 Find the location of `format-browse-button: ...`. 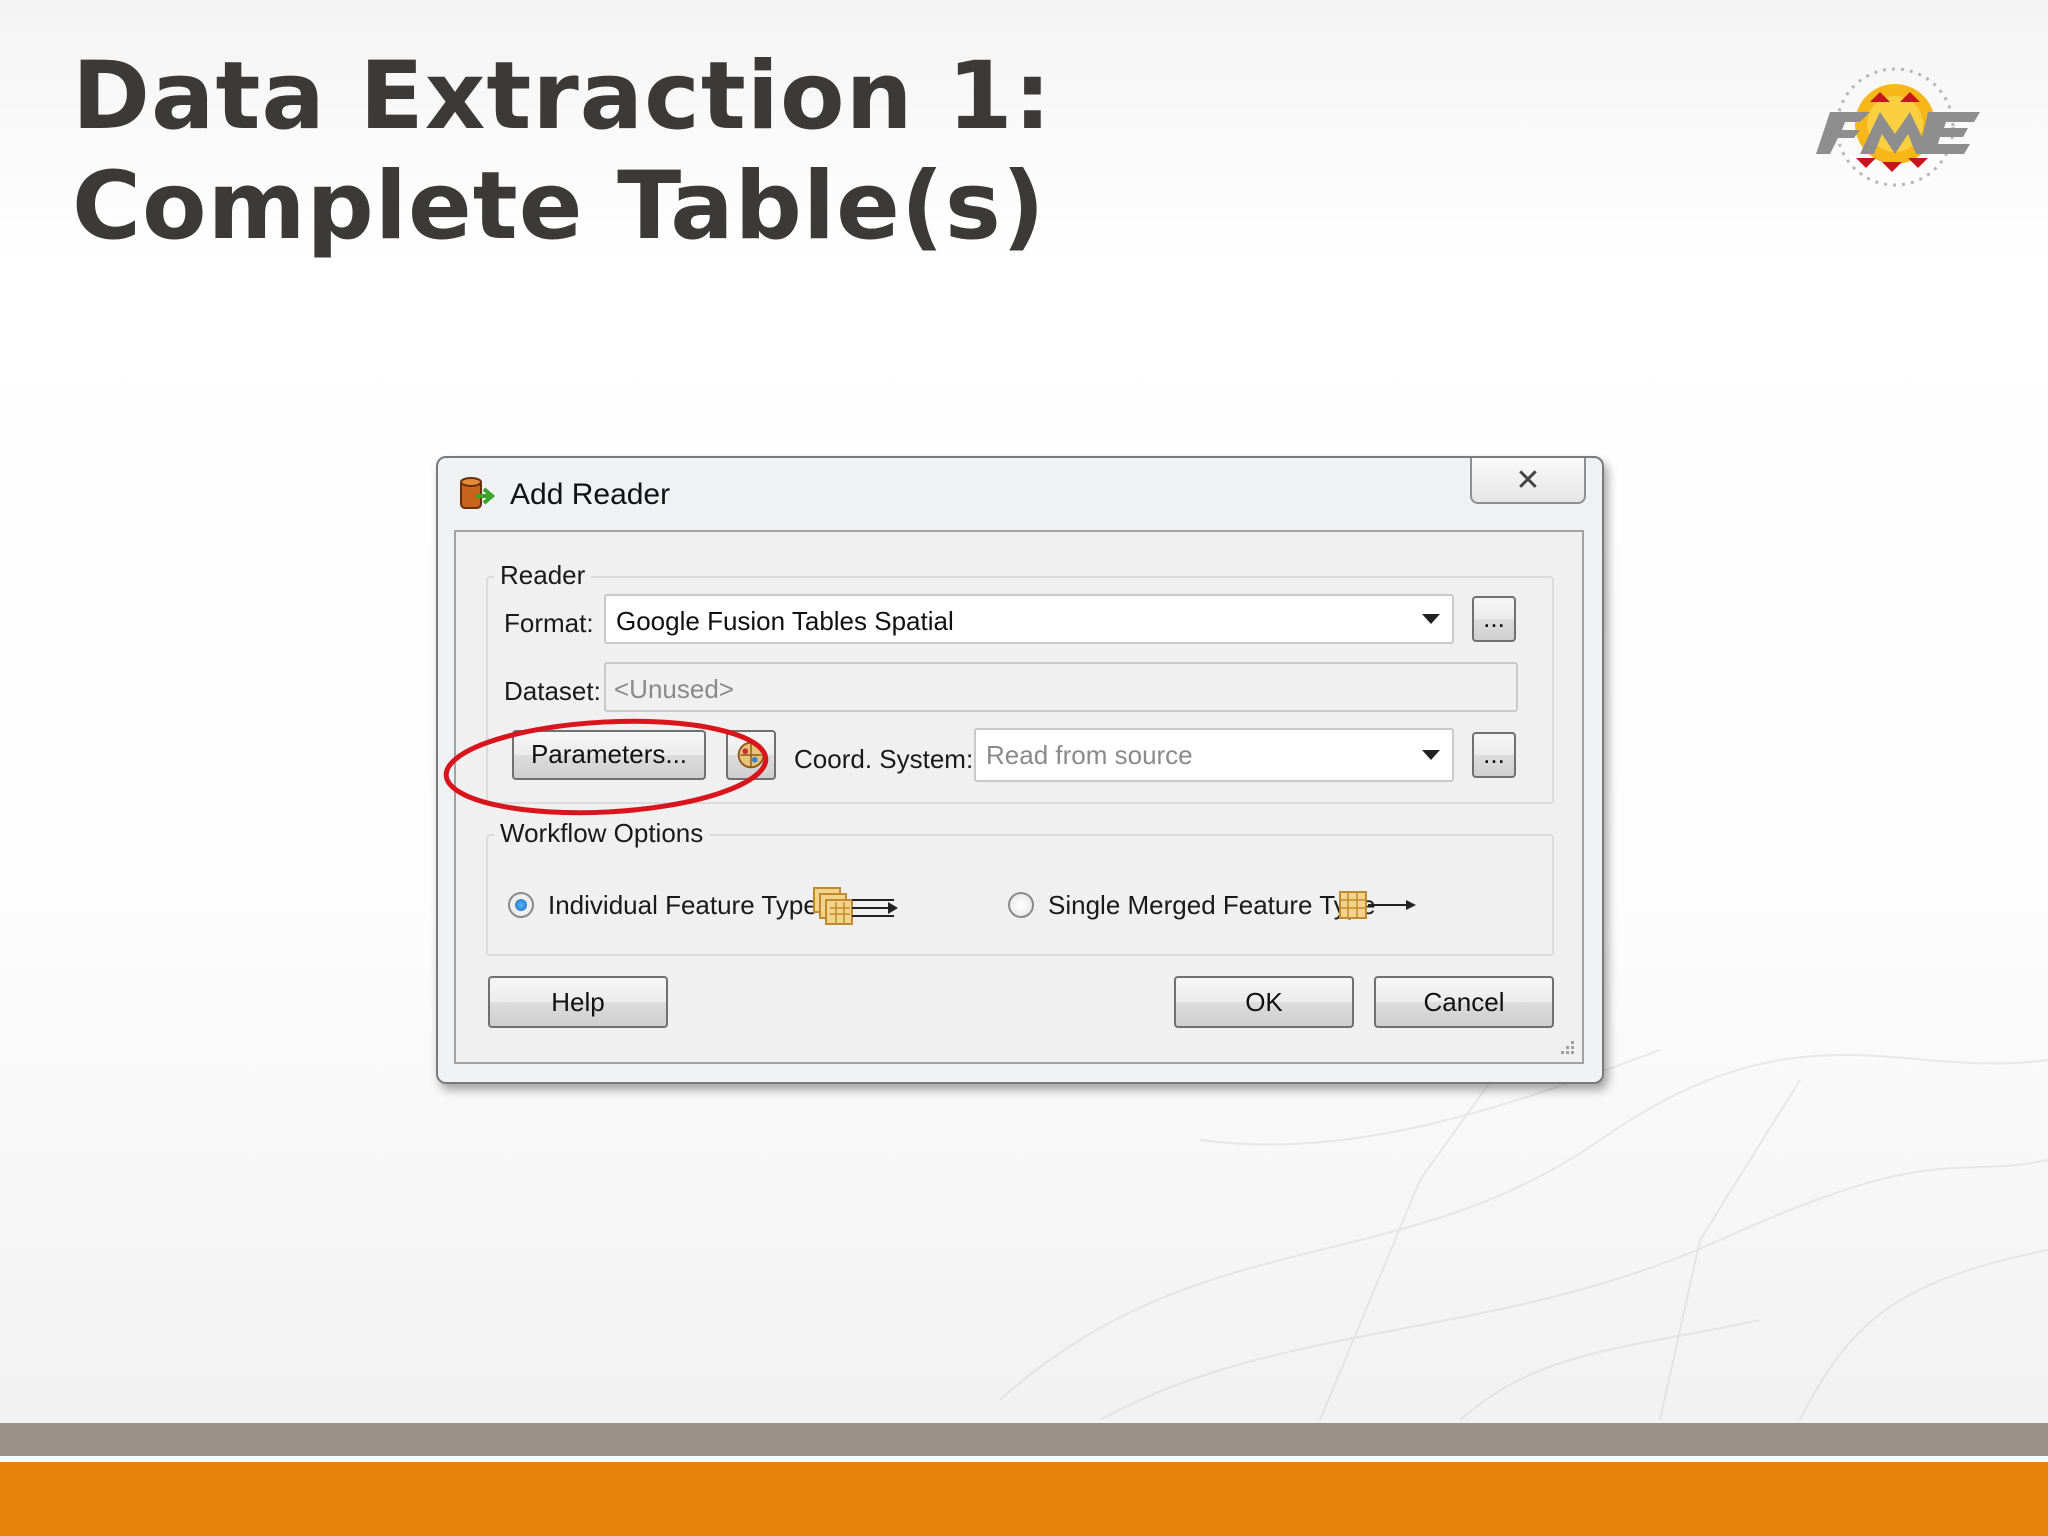

format-browse-button: ... is located at coordinates (1494, 619).